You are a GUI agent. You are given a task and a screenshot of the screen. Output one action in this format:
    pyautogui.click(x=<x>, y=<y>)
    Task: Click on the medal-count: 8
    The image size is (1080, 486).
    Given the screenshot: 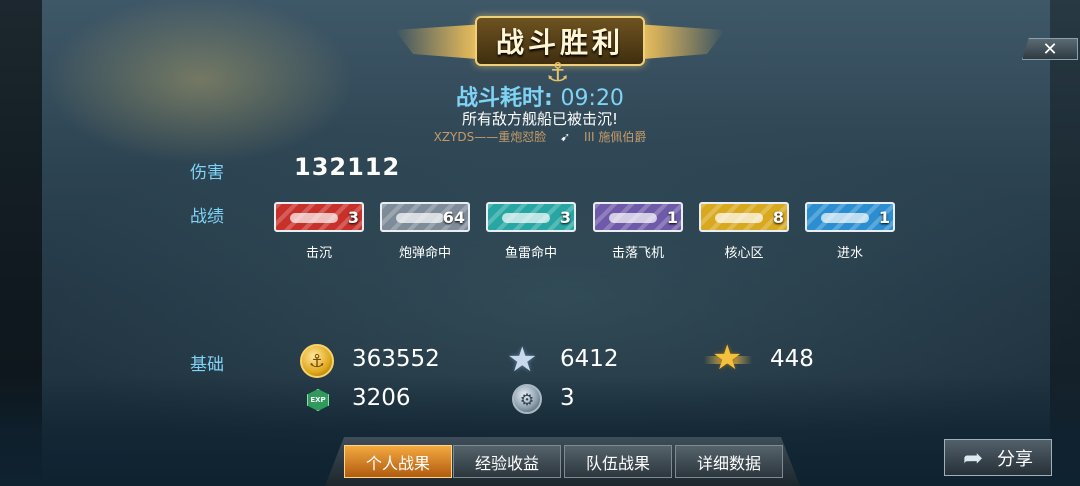 What is the action you would take?
    pyautogui.click(x=778, y=217)
    